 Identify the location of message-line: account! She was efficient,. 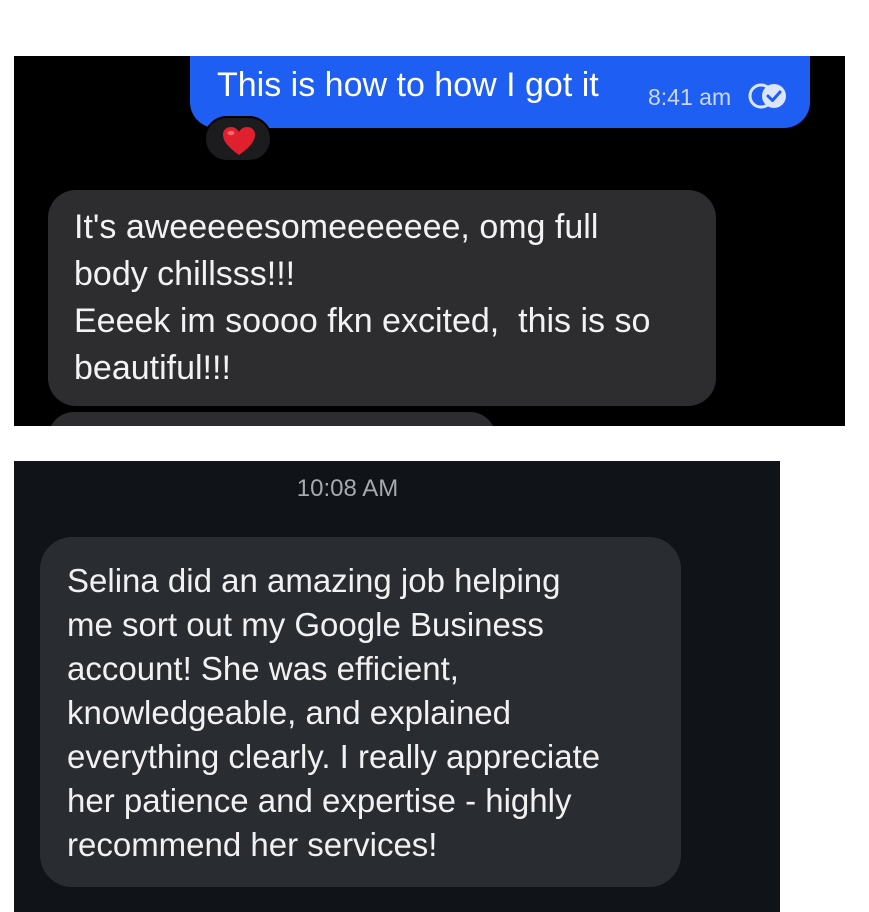
(263, 668).